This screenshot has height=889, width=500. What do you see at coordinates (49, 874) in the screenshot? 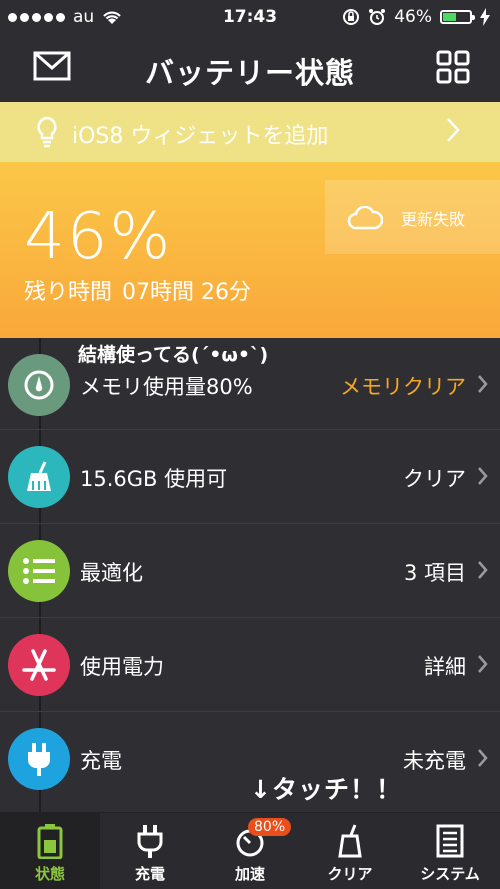
I see `tab-status-label: 状態` at bounding box center [49, 874].